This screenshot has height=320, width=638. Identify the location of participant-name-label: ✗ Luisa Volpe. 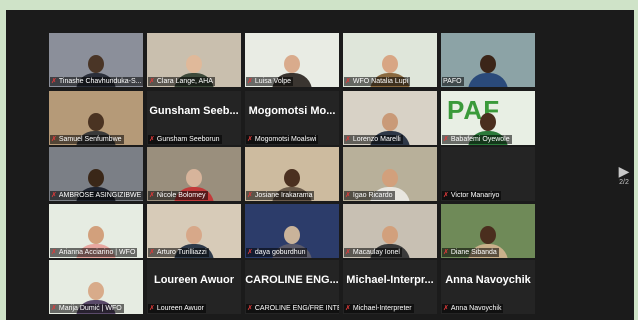
(270, 81).